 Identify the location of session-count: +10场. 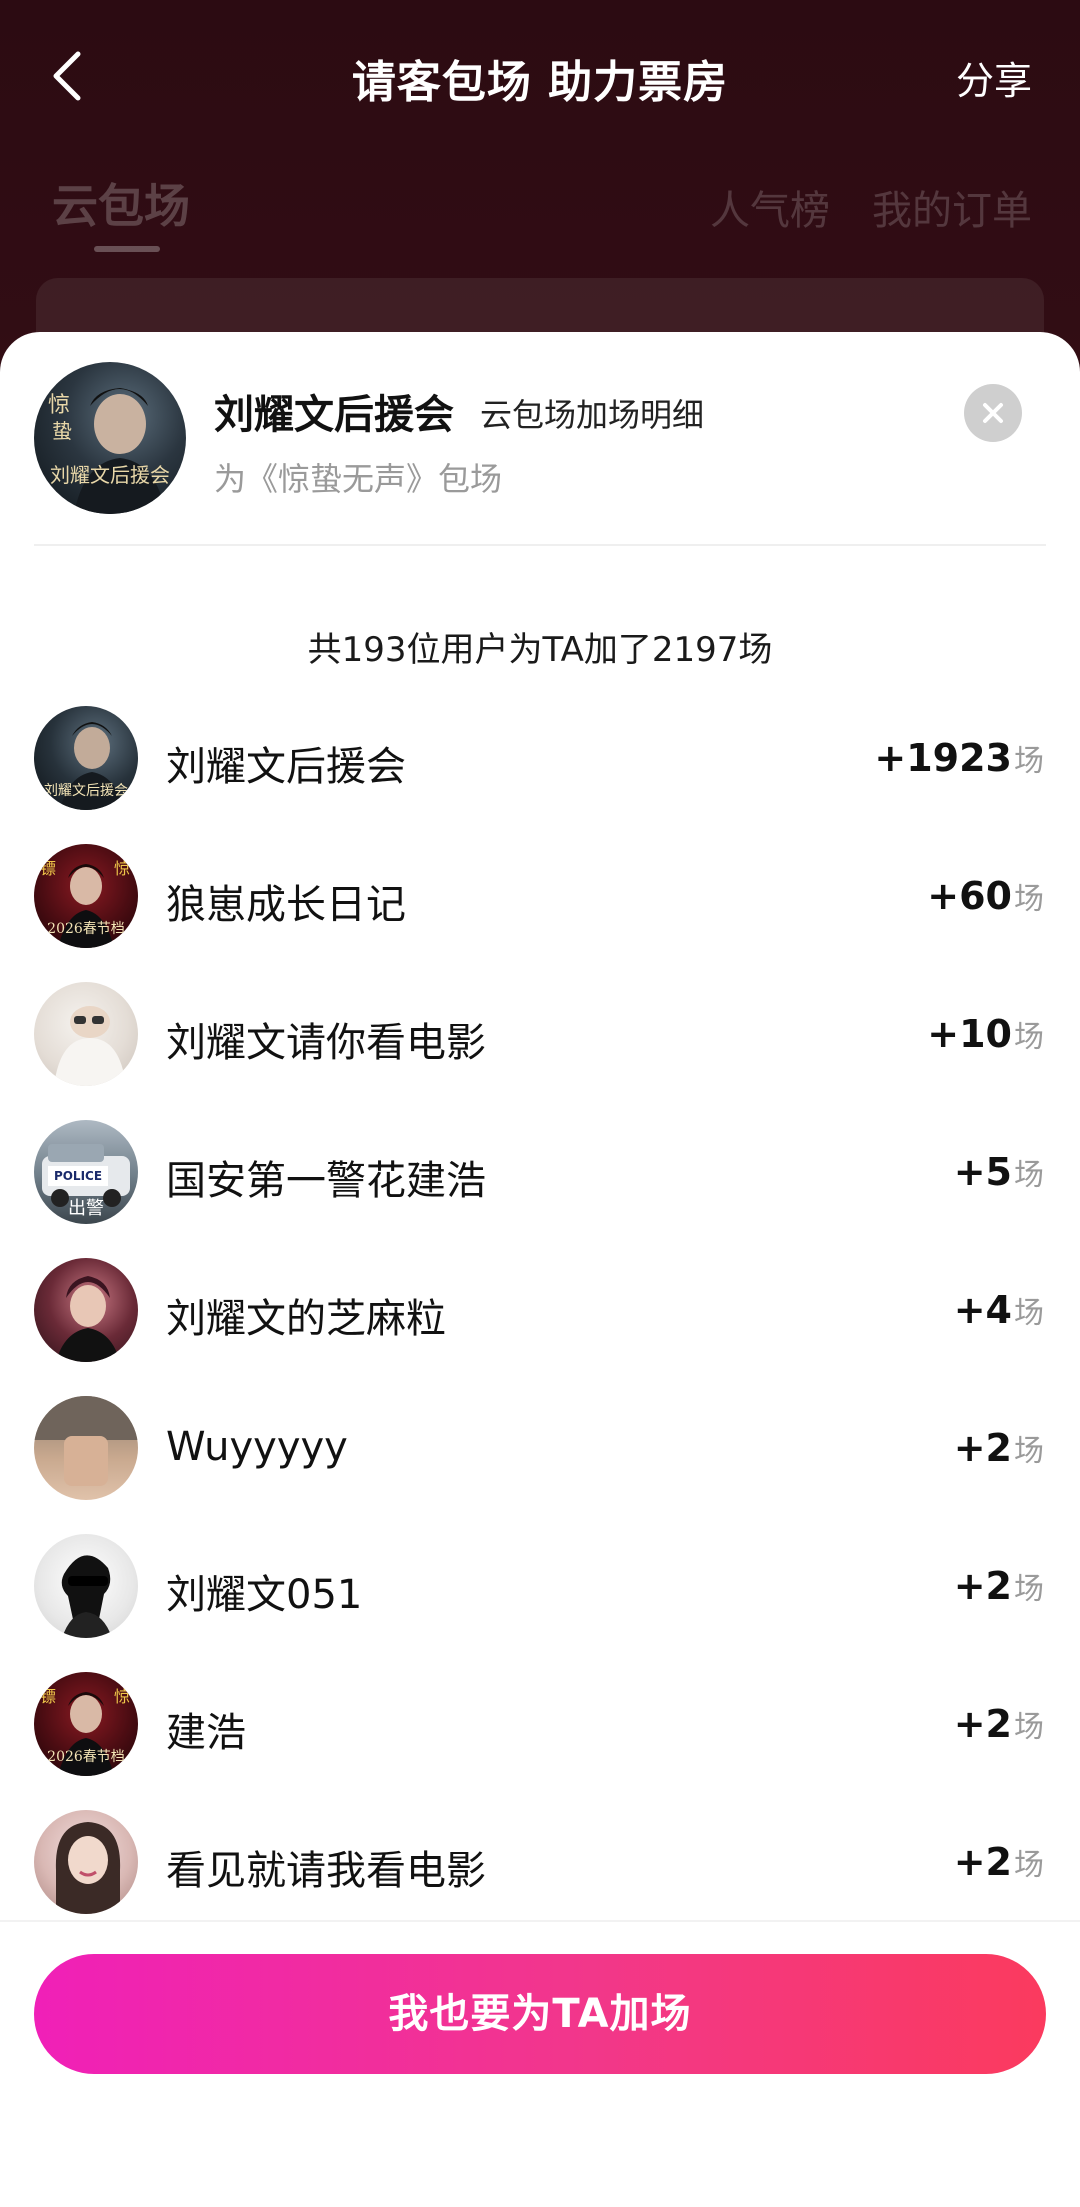
(985, 1034).